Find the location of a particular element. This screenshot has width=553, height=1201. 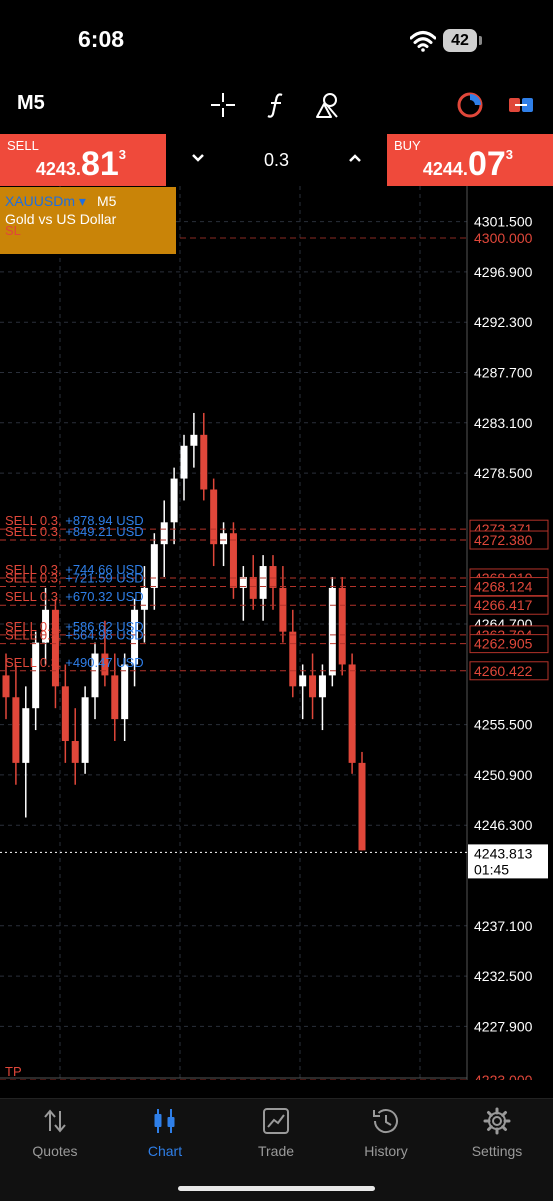

history-icon is located at coordinates (385, 1121).